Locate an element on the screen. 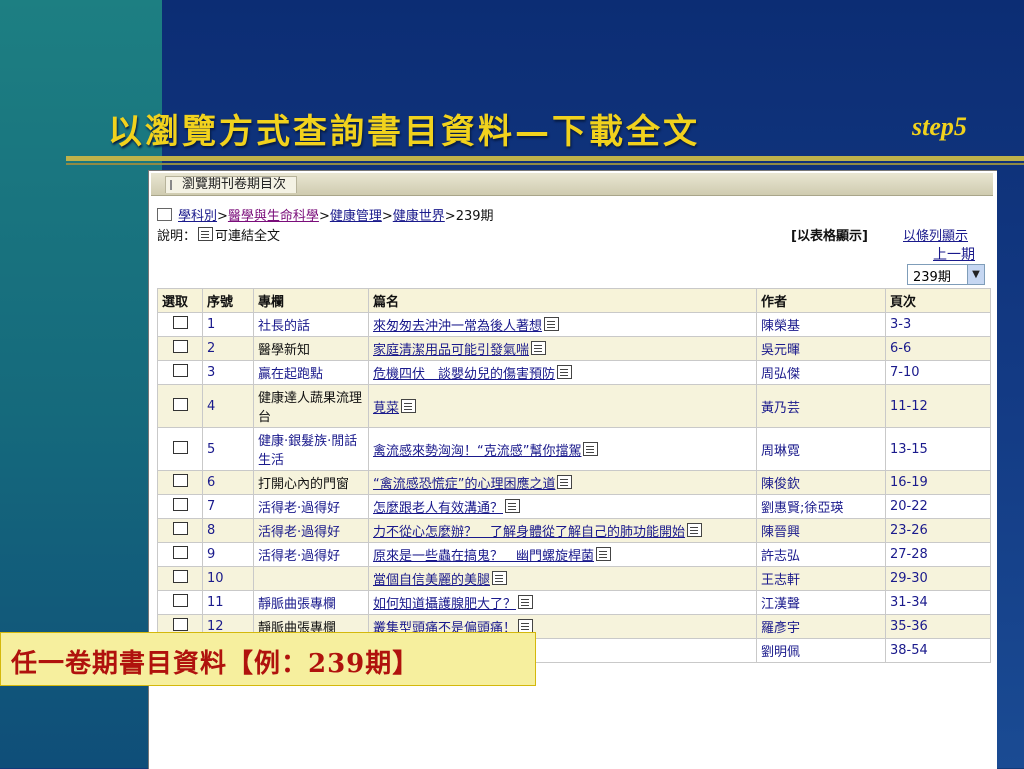  row-seq: 8 is located at coordinates (228, 530).